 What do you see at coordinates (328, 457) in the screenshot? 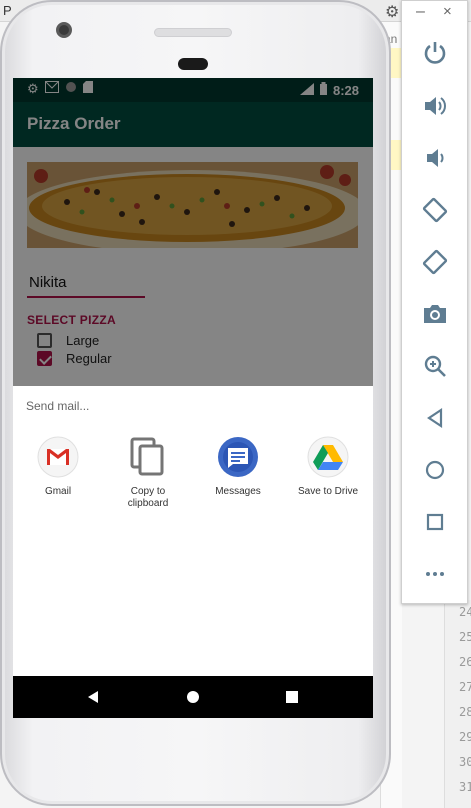
I see `drive-icon` at bounding box center [328, 457].